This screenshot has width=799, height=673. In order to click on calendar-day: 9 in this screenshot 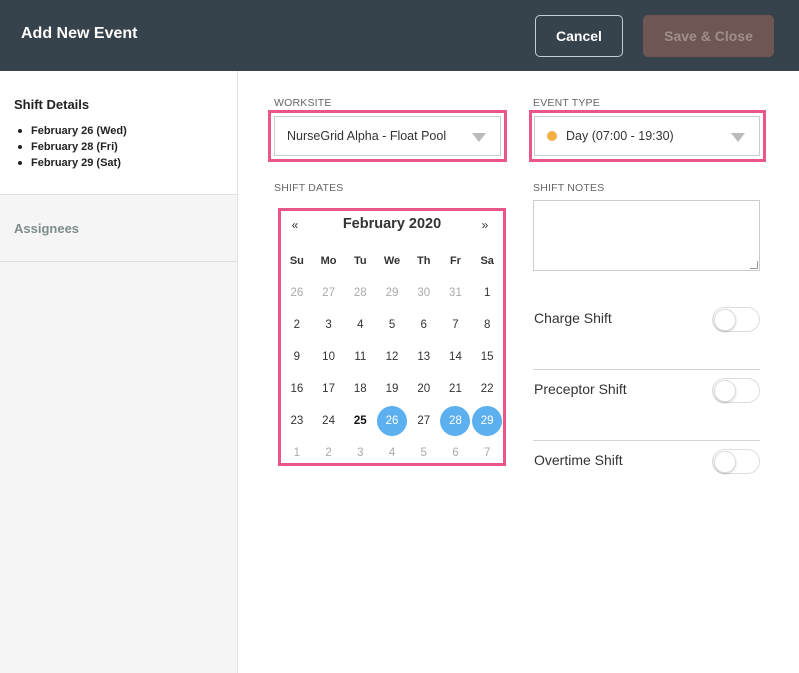, I will do `click(297, 357)`.